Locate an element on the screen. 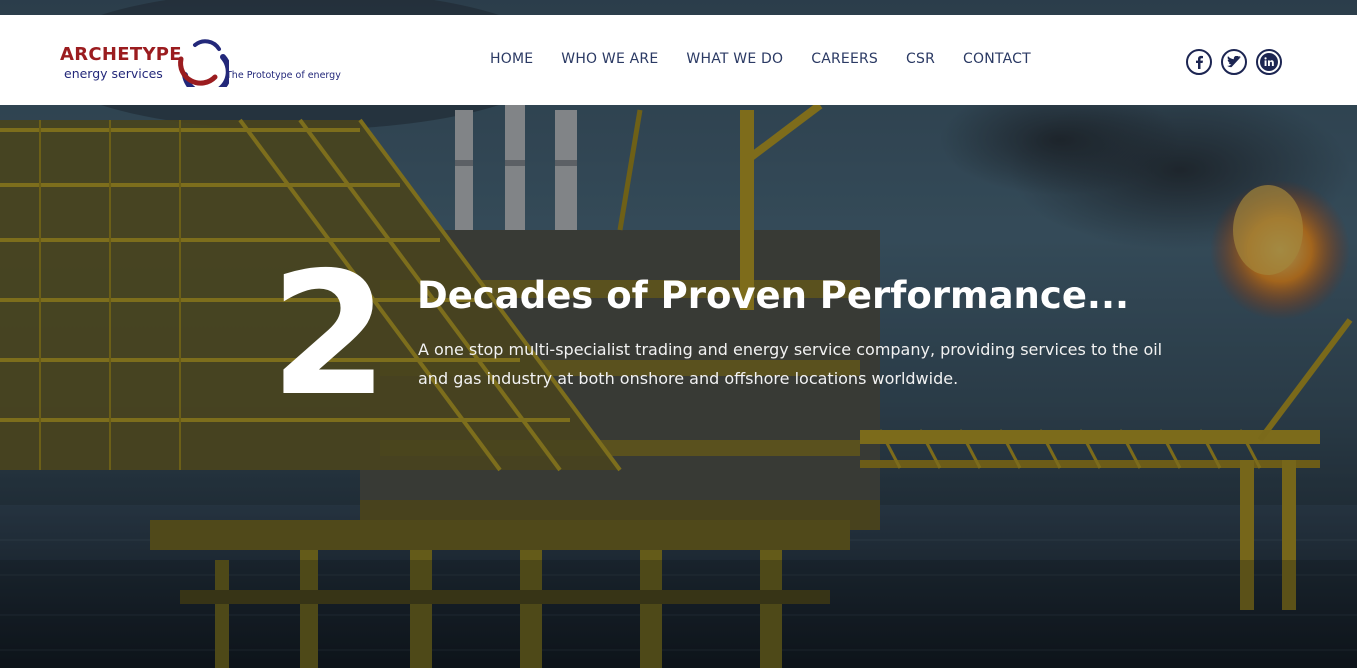 The width and height of the screenshot is (1357, 668). linkedin-icon is located at coordinates (1269, 62).